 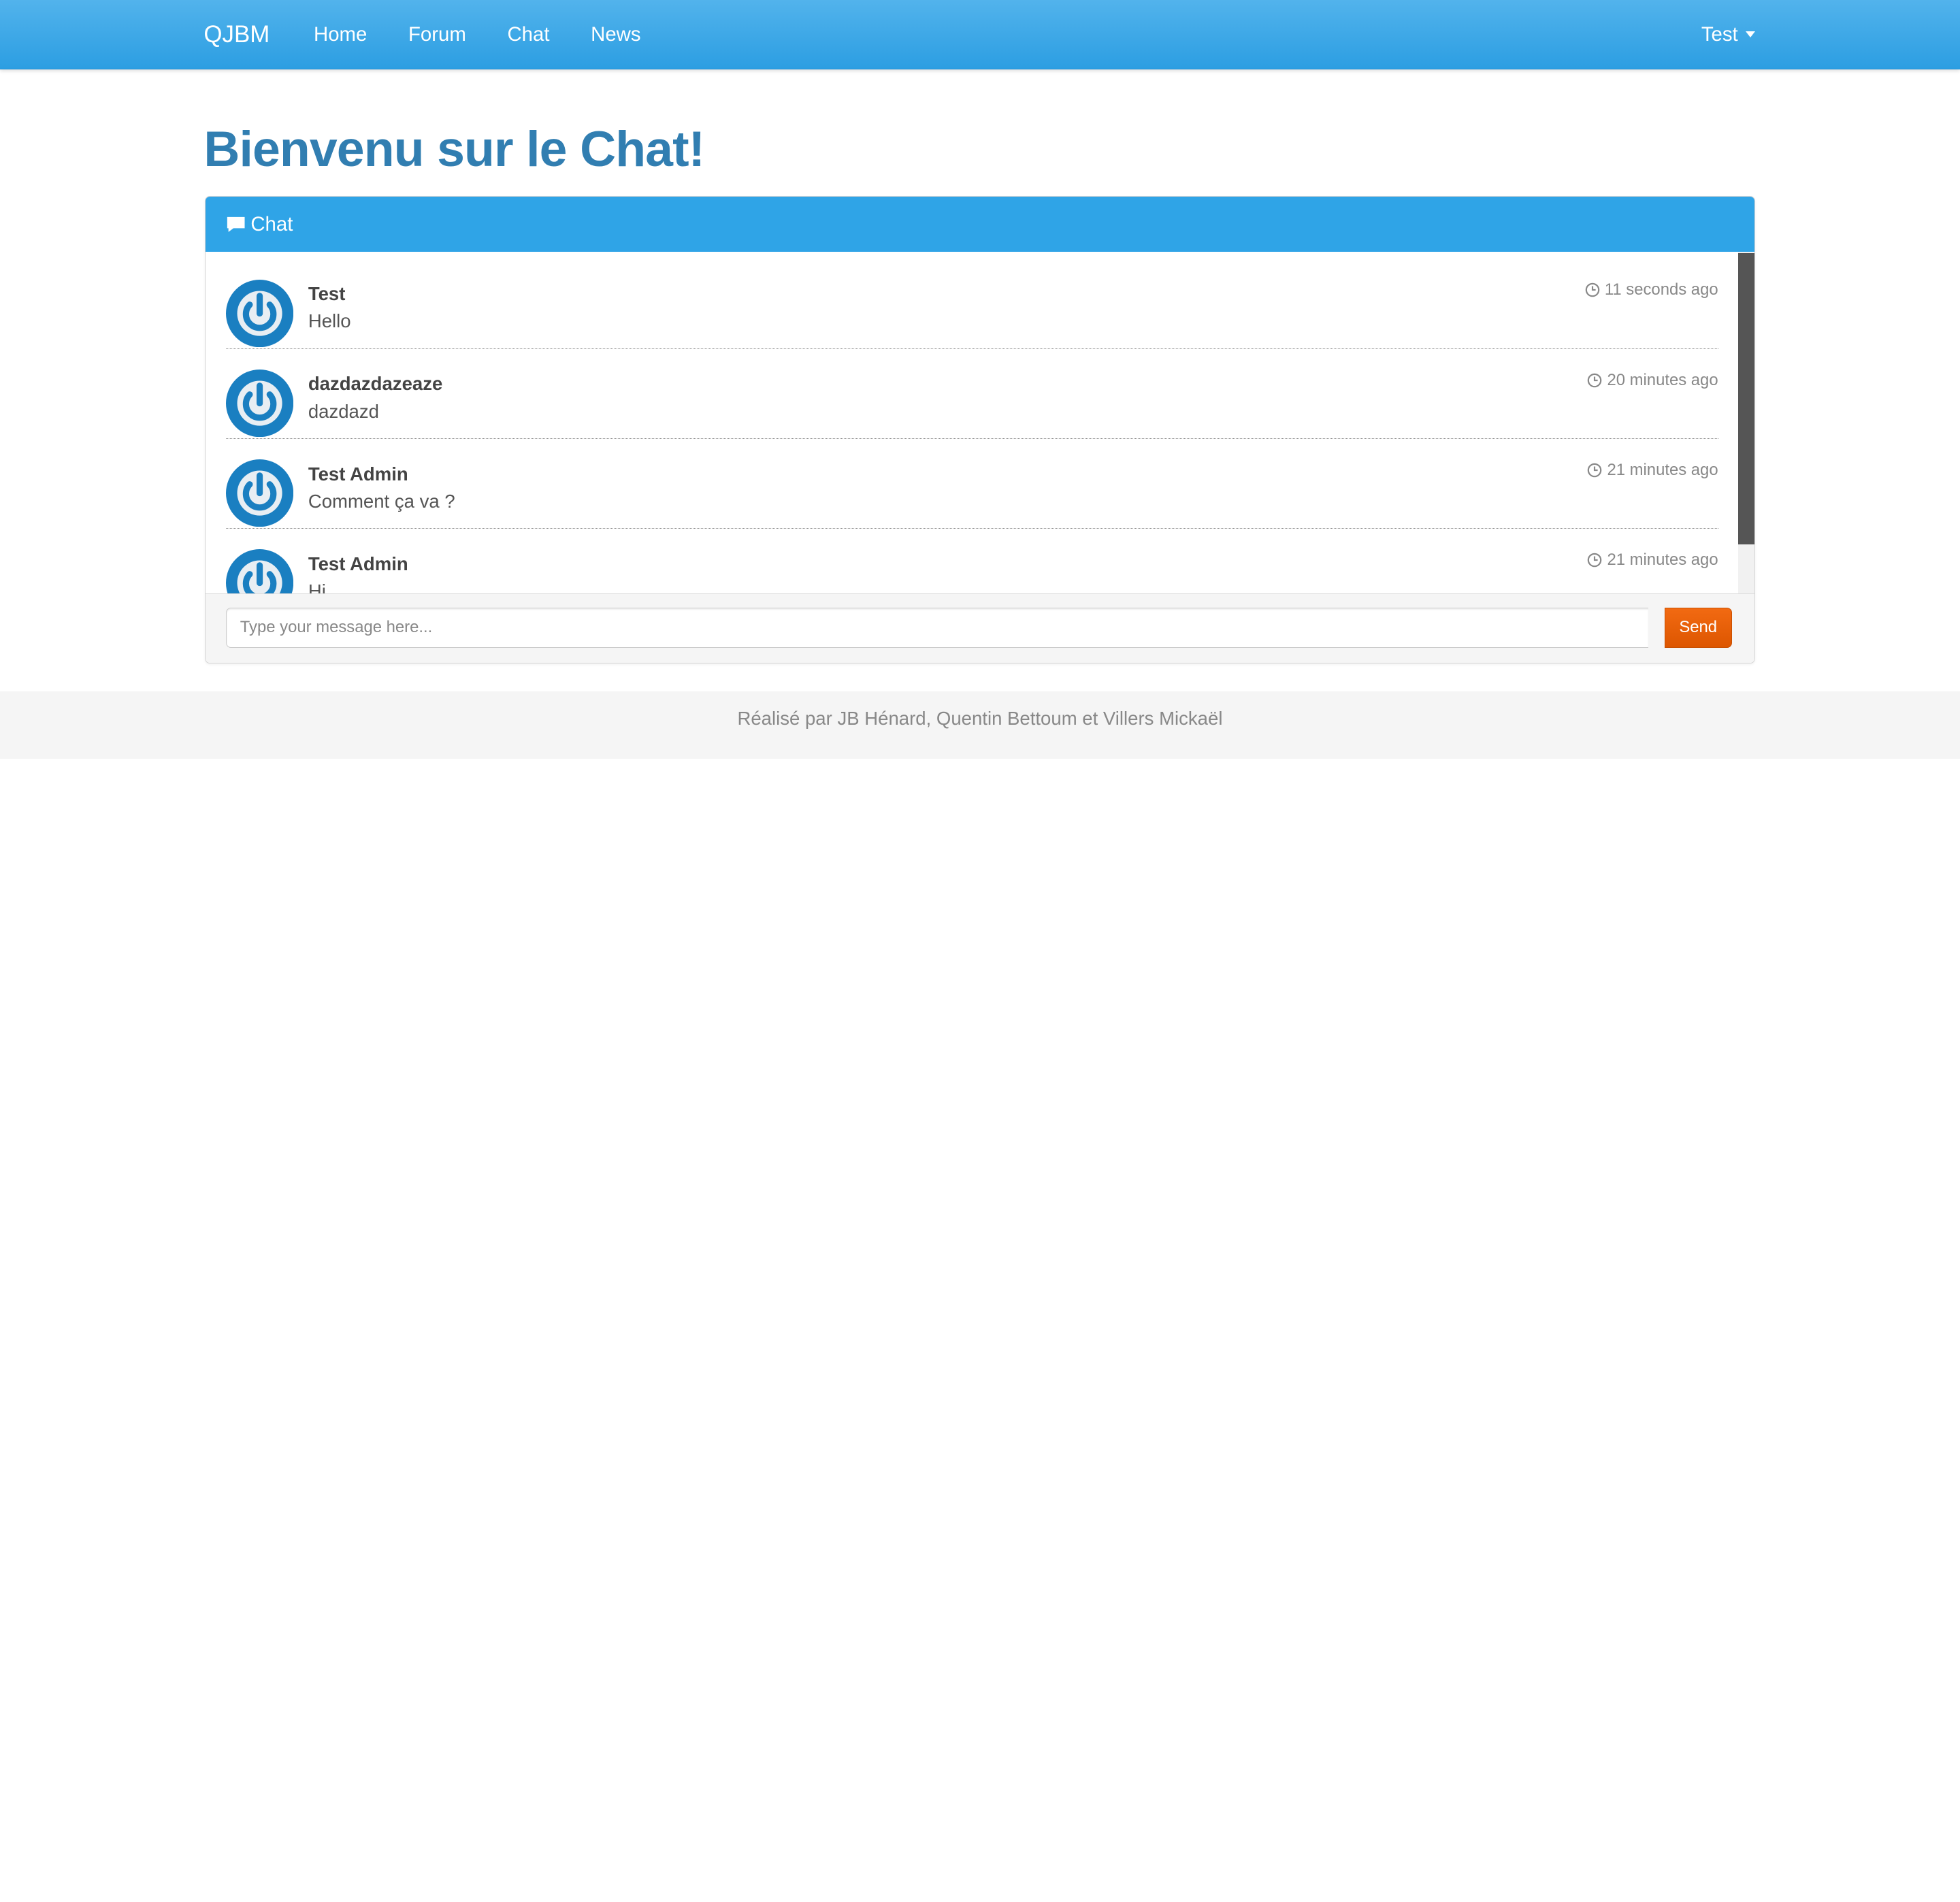 I want to click on brand-link: QJBM, so click(x=236, y=34).